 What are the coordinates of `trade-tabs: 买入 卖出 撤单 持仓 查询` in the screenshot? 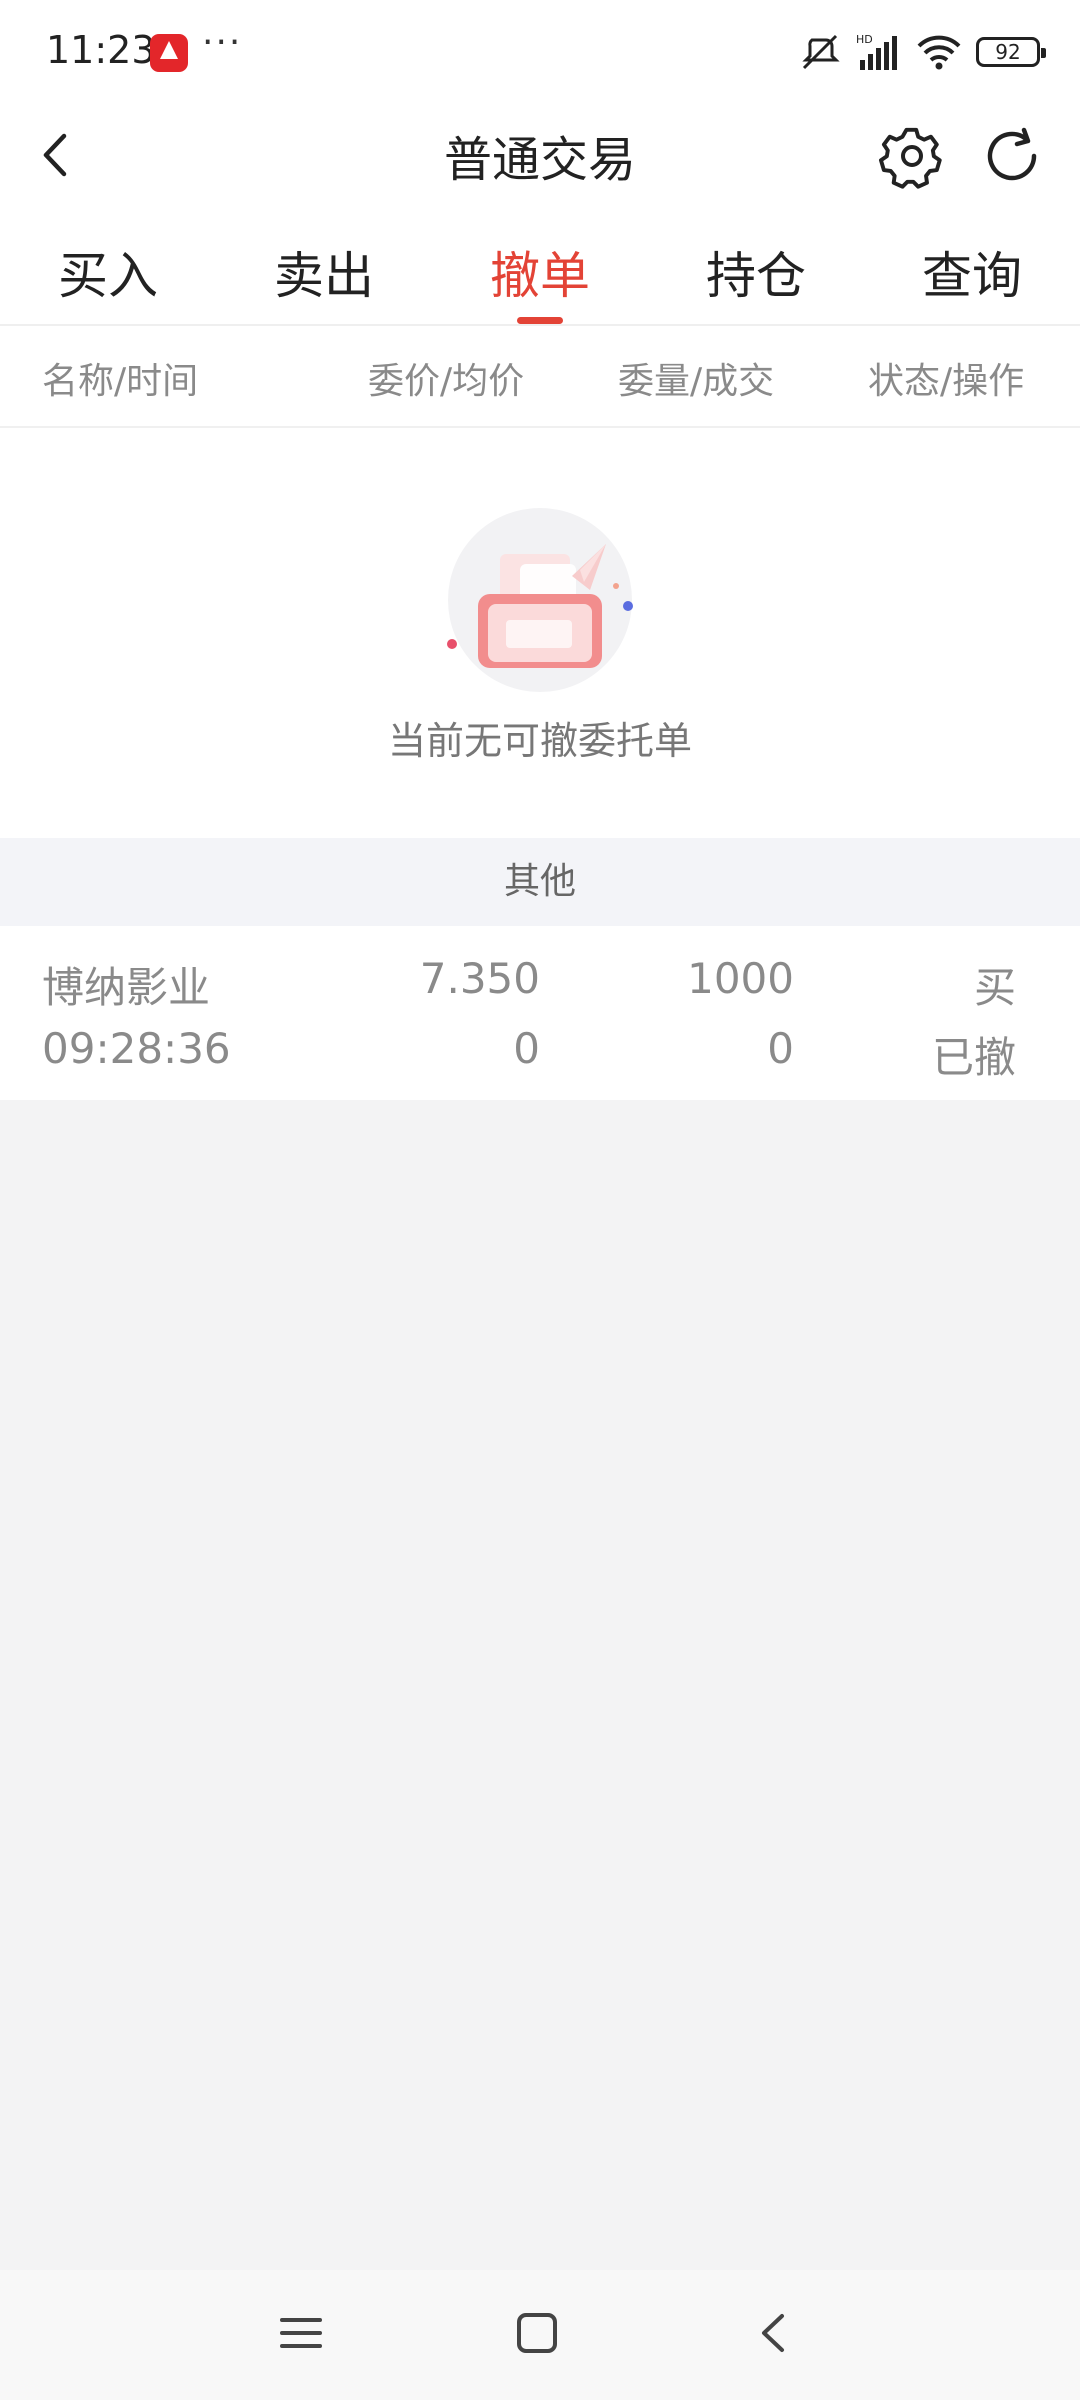 It's located at (540, 273).